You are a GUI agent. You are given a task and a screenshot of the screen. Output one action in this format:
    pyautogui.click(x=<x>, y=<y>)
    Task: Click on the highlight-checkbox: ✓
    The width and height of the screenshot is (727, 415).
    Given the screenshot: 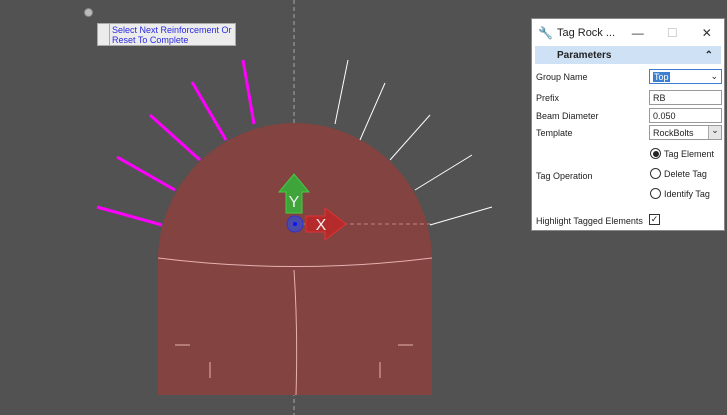 What is the action you would take?
    pyautogui.click(x=654, y=219)
    